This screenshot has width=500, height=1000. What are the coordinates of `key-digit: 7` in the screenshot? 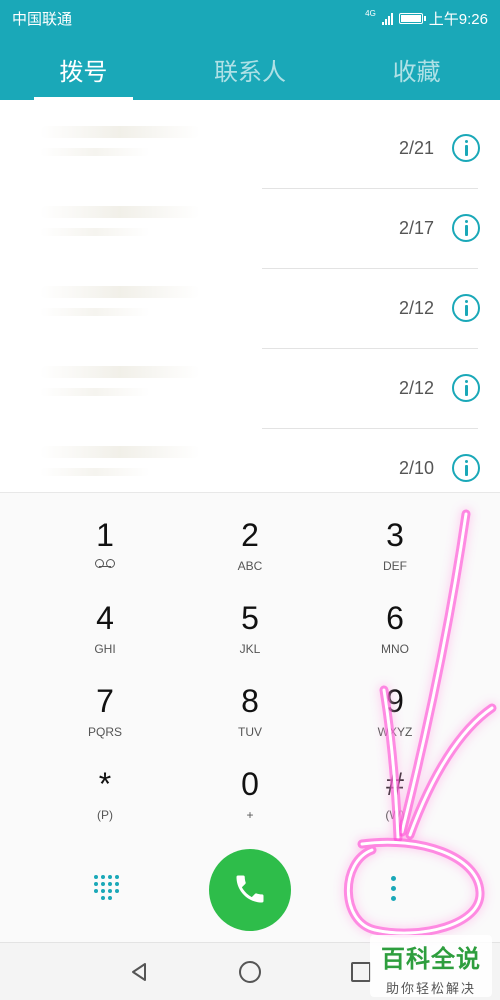 It's located at (105, 701).